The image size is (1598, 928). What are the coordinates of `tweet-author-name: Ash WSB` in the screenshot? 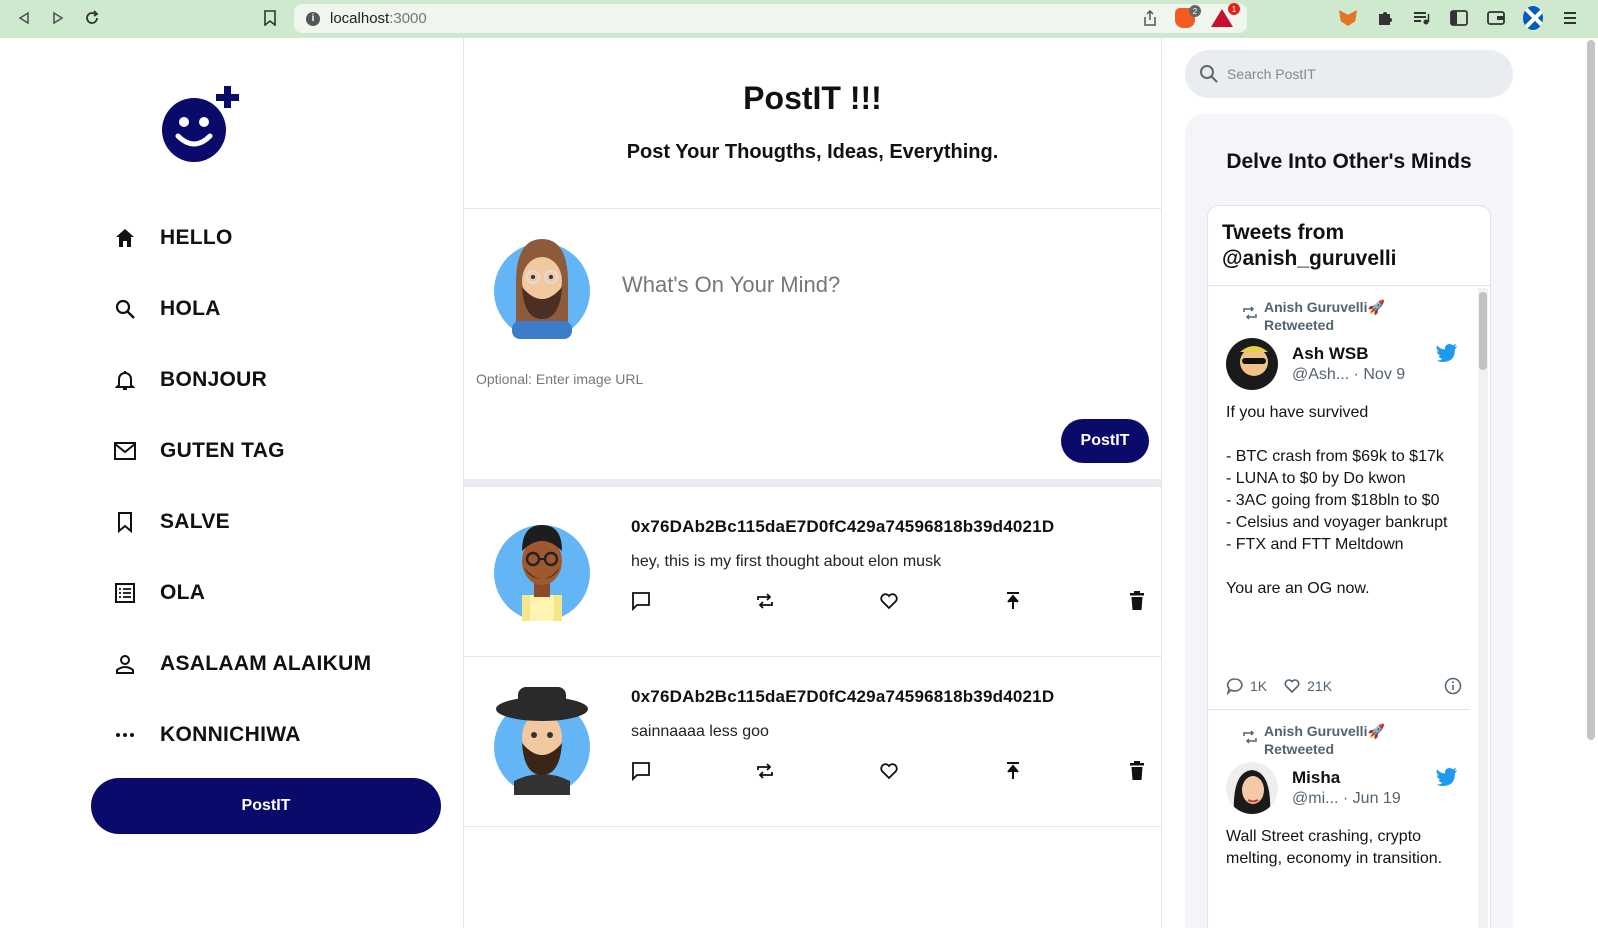 It's located at (1330, 354).